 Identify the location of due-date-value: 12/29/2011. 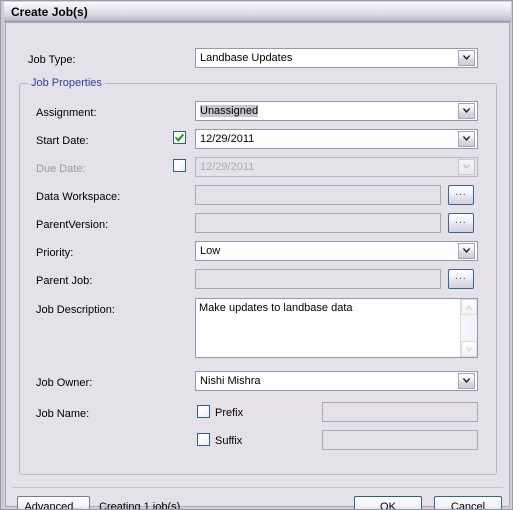
(227, 167).